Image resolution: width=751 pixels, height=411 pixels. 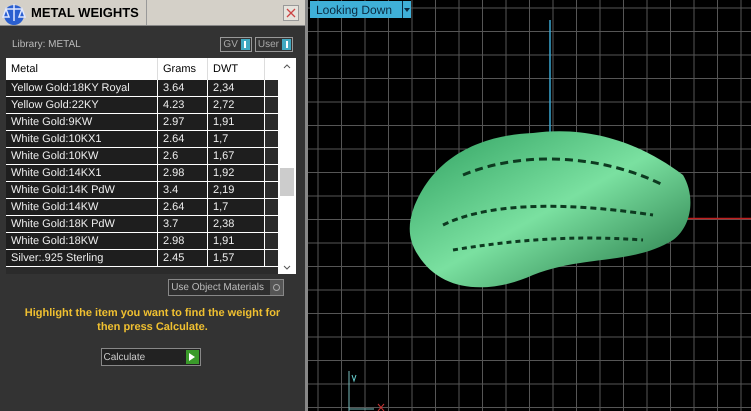 What do you see at coordinates (183, 88) in the screenshot?
I see `table-cell: 3.64` at bounding box center [183, 88].